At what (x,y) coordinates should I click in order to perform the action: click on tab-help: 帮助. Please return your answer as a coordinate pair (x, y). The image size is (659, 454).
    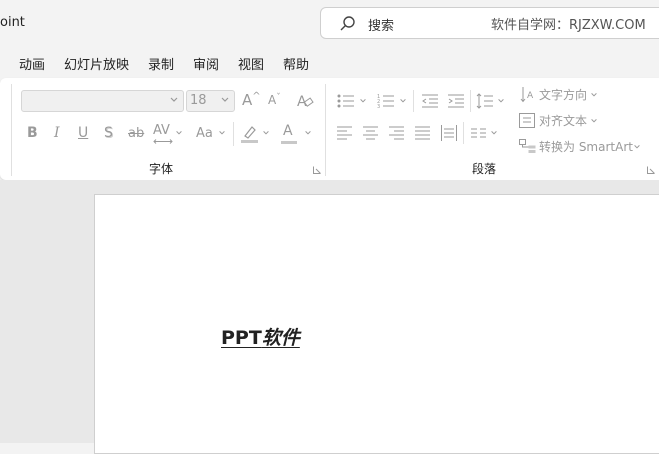
    Looking at the image, I should click on (296, 63).